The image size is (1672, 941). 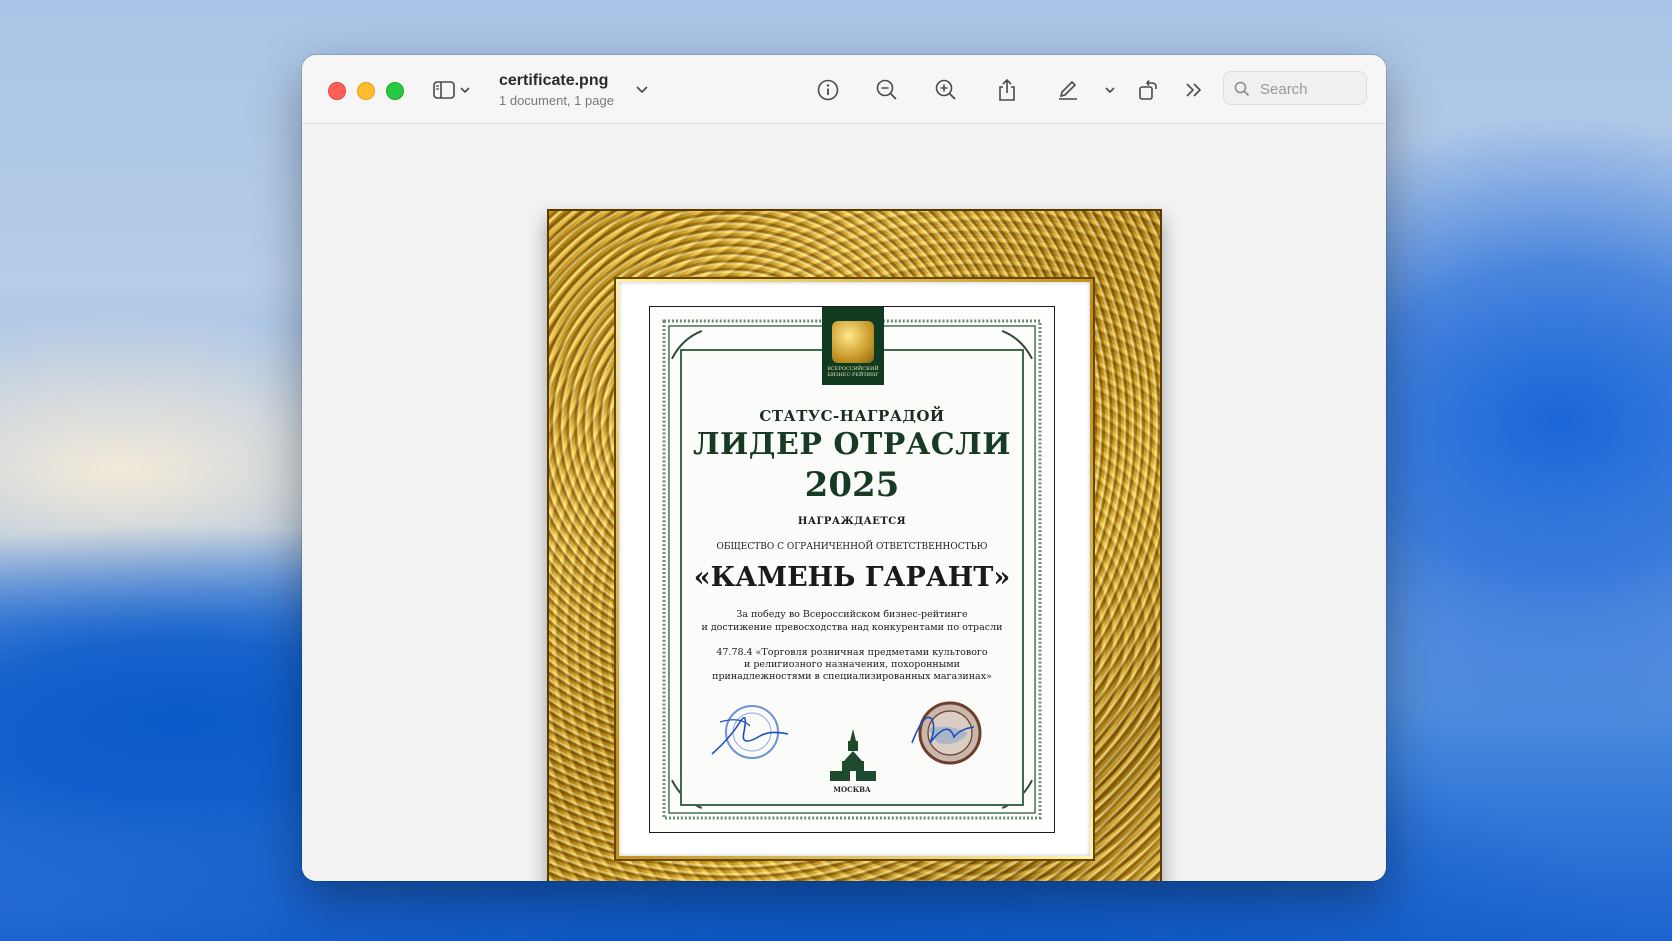 I want to click on organization-type: ОБЩЕСТВО С ОГРАНИЧЕННОЙ ОТВЕТСТВЕННОСТЬЮ, so click(x=852, y=547).